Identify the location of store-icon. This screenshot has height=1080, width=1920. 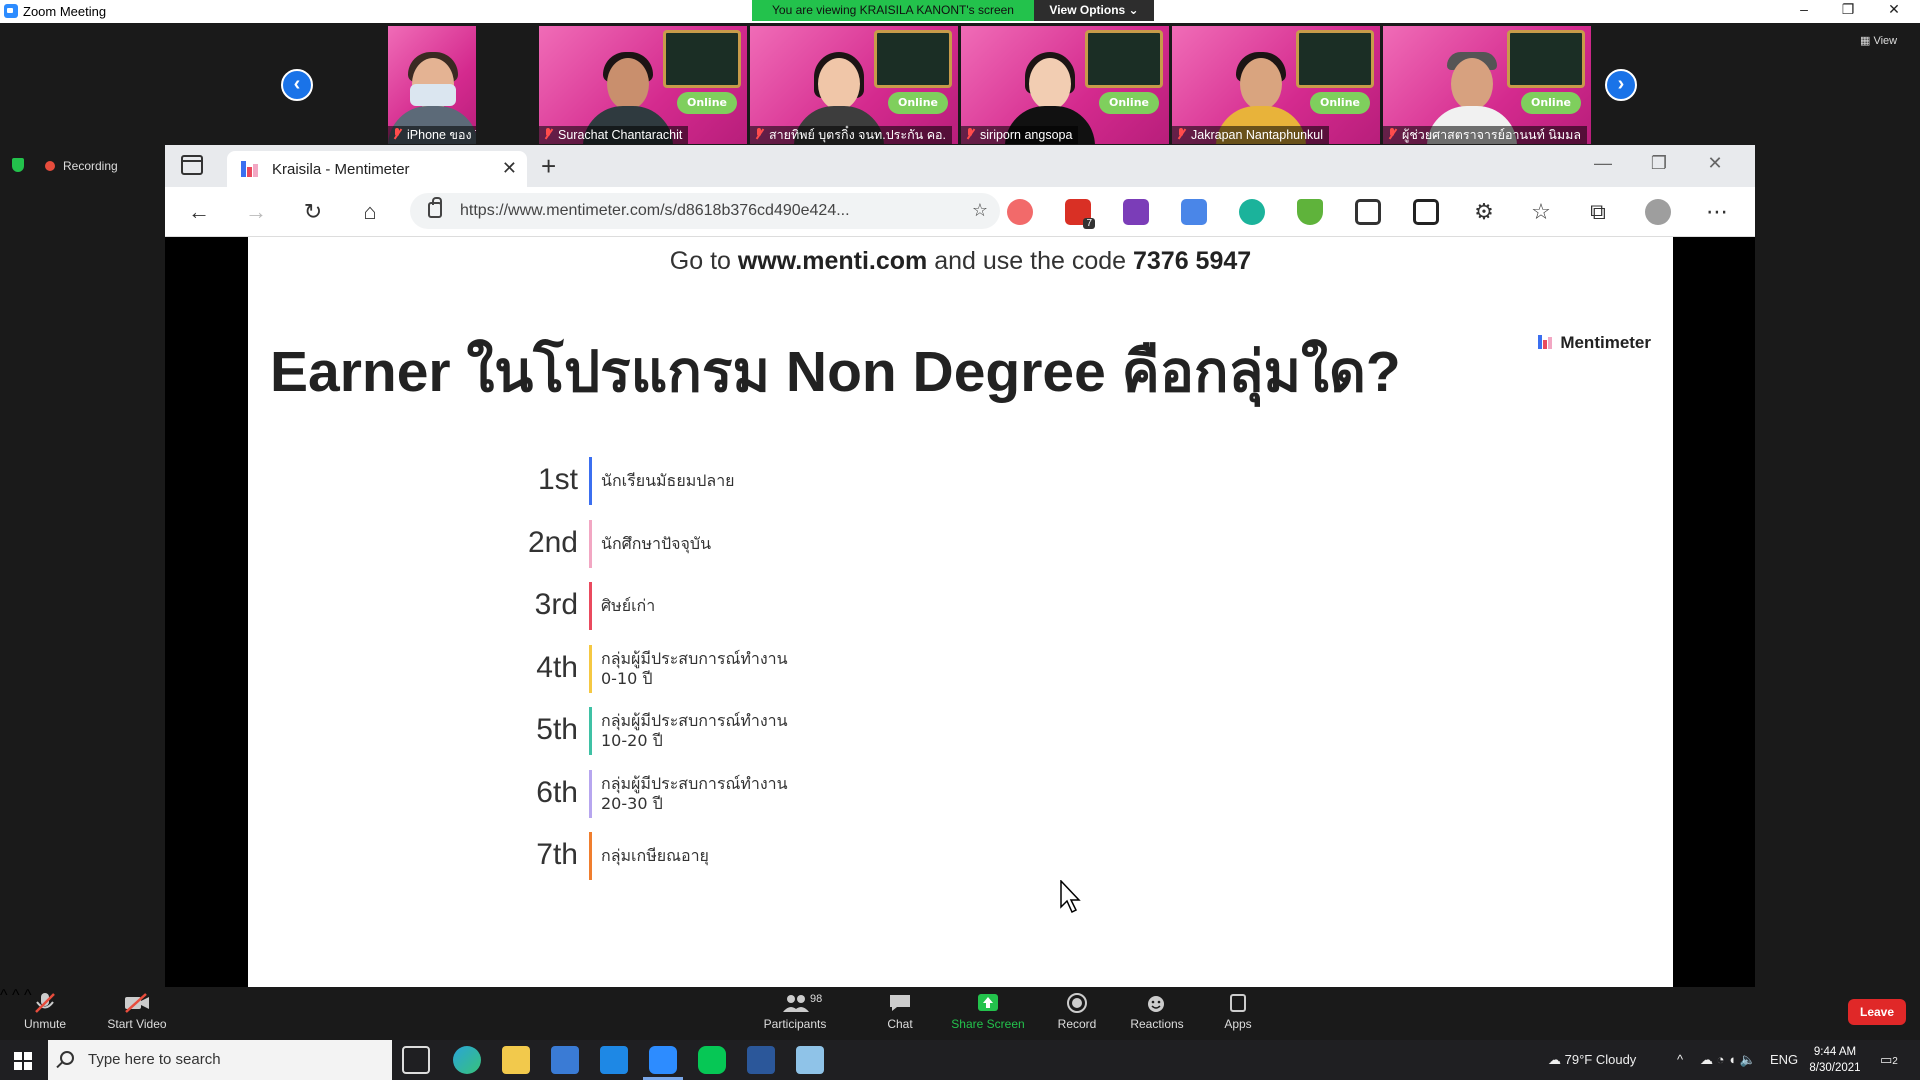
(565, 1060).